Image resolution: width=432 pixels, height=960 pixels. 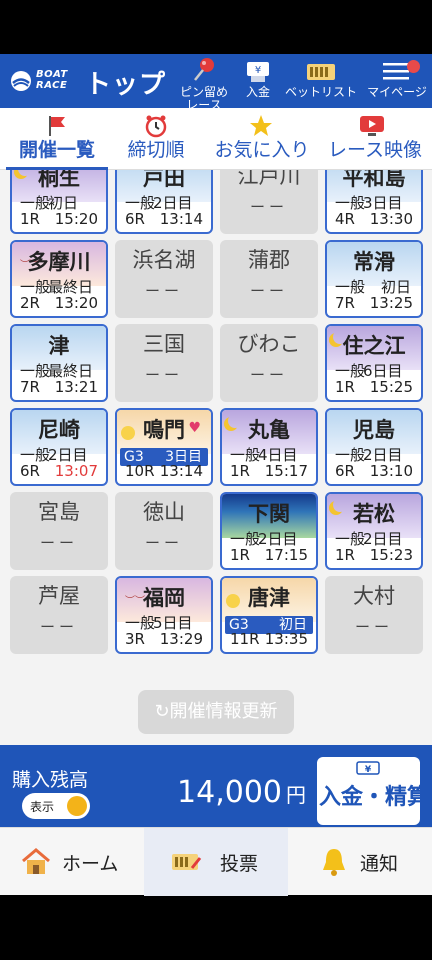 What do you see at coordinates (257, 92) in the screenshot?
I see `header-deposit-label: 入金` at bounding box center [257, 92].